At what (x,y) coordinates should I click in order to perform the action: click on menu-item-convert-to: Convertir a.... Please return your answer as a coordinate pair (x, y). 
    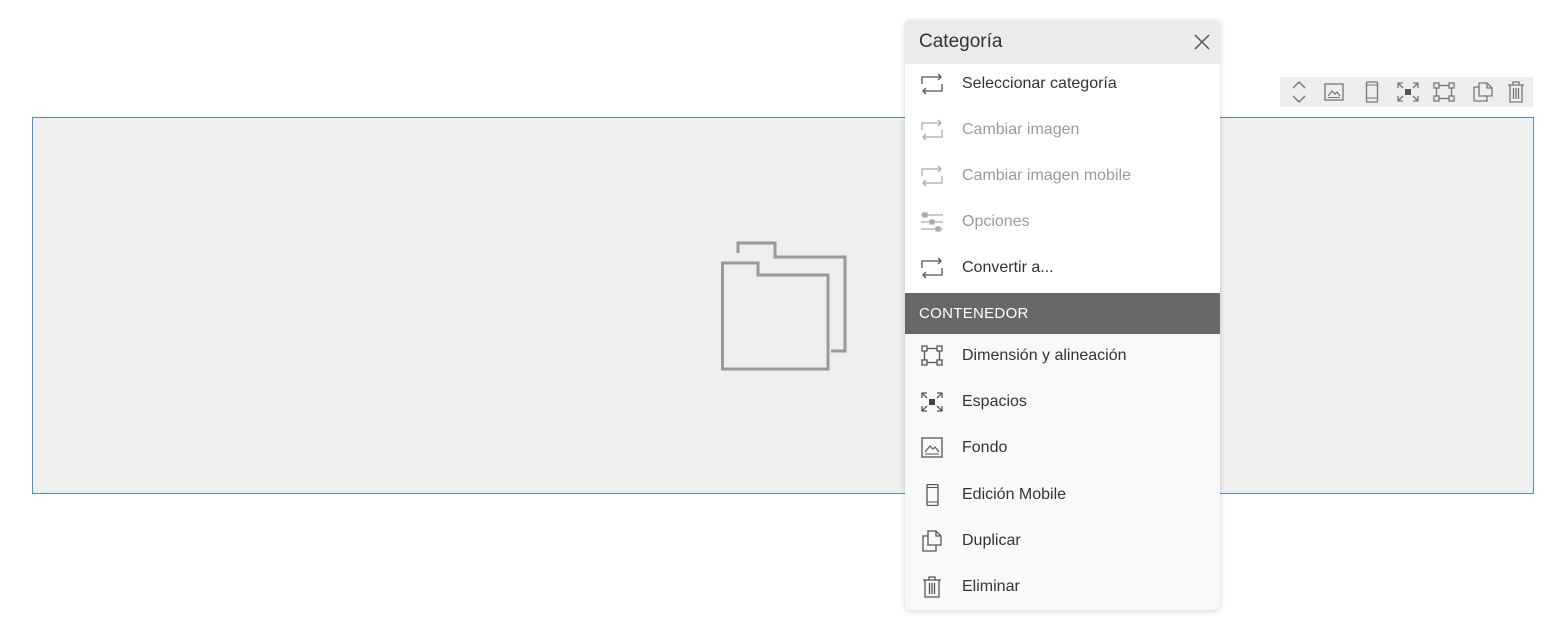
    Looking at the image, I should click on (1062, 268).